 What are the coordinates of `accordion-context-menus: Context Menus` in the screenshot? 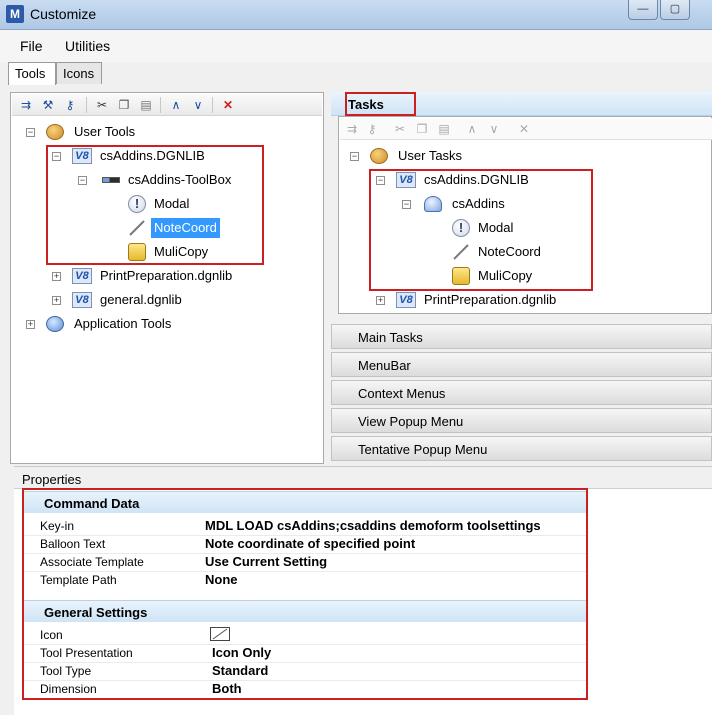 It's located at (521, 392).